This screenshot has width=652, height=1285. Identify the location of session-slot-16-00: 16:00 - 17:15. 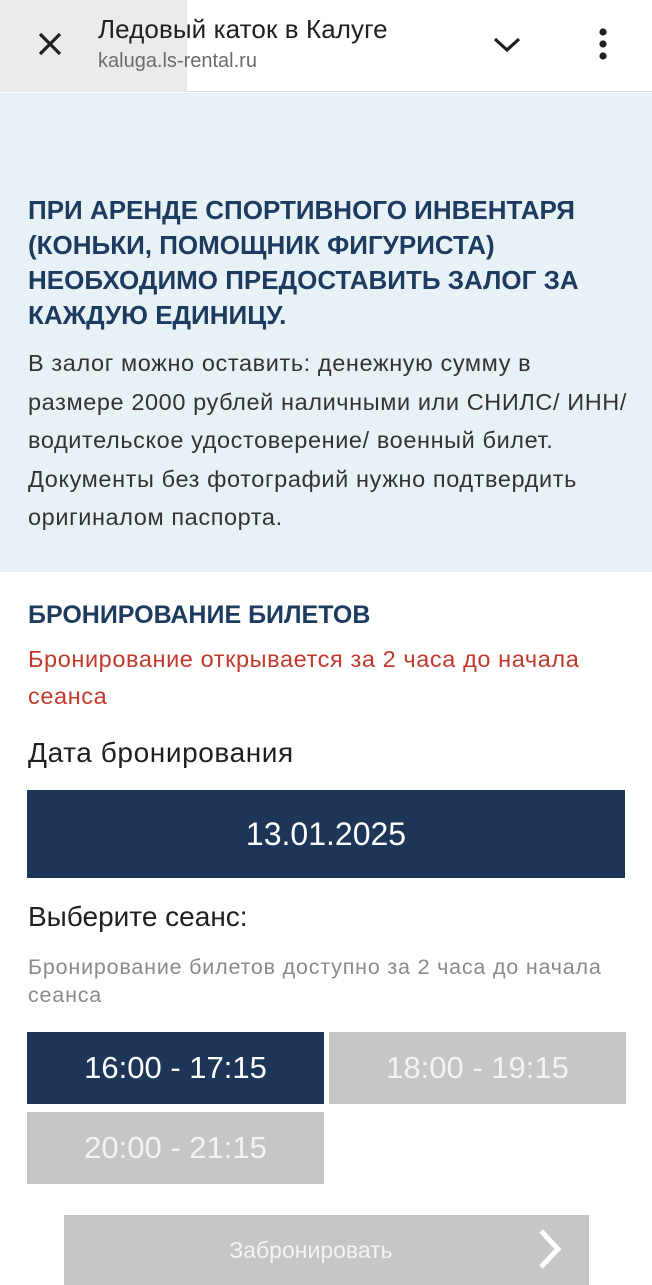
(175, 1068).